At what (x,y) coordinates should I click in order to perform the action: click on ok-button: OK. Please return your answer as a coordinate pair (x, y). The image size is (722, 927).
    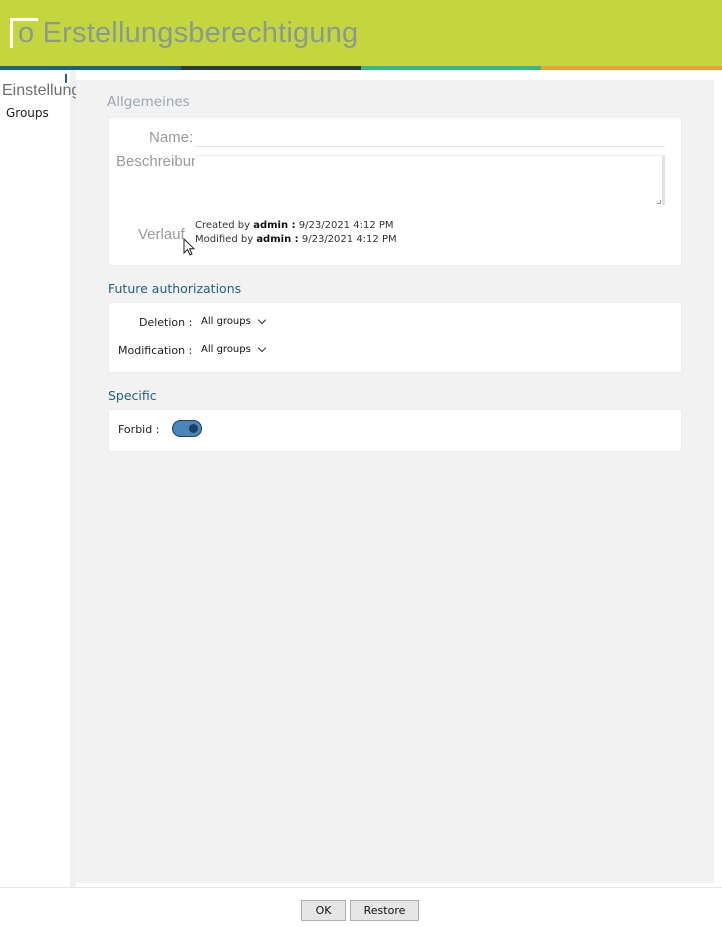
    Looking at the image, I should click on (323, 910).